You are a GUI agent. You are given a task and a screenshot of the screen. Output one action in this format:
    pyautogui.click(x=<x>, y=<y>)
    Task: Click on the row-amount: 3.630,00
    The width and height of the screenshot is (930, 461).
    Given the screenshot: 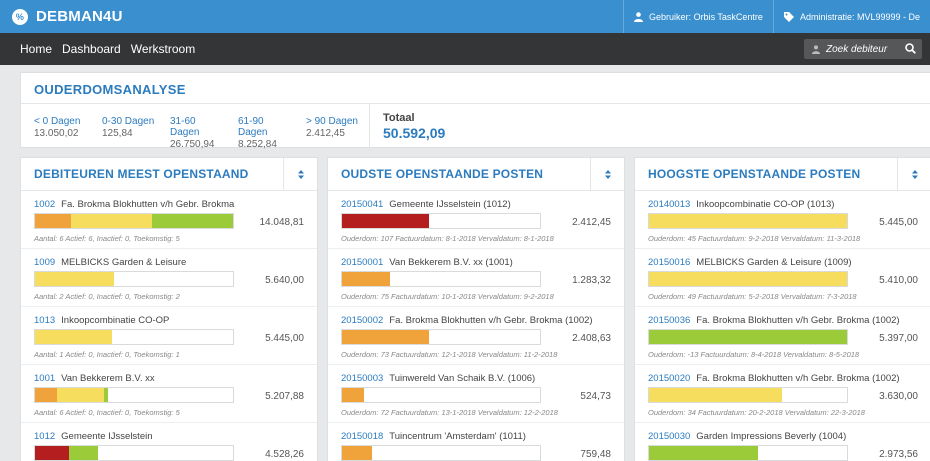 What is the action you would take?
    pyautogui.click(x=898, y=396)
    